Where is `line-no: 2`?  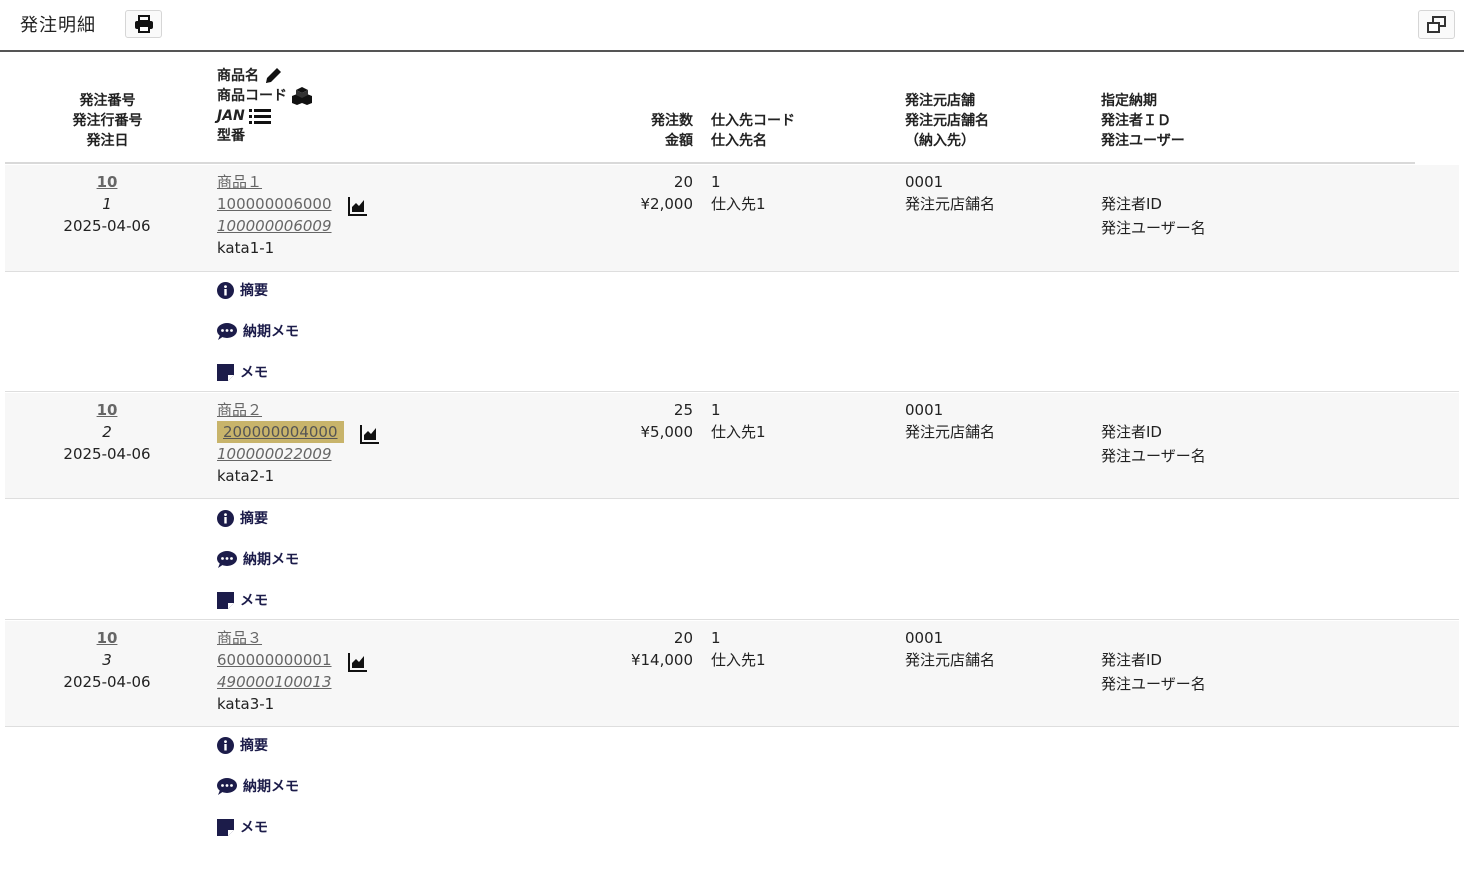
line-no: 2 is located at coordinates (107, 432).